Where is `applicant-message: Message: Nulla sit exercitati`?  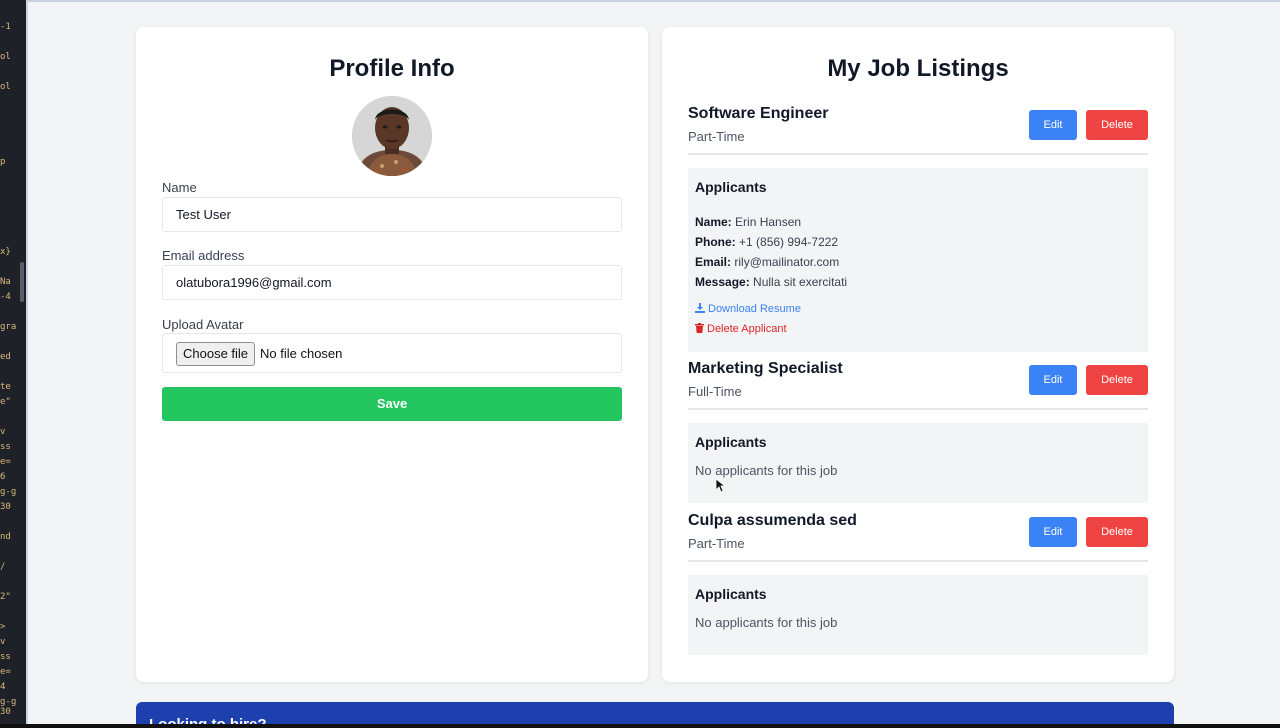 applicant-message: Message: Nulla sit exercitati is located at coordinates (771, 282).